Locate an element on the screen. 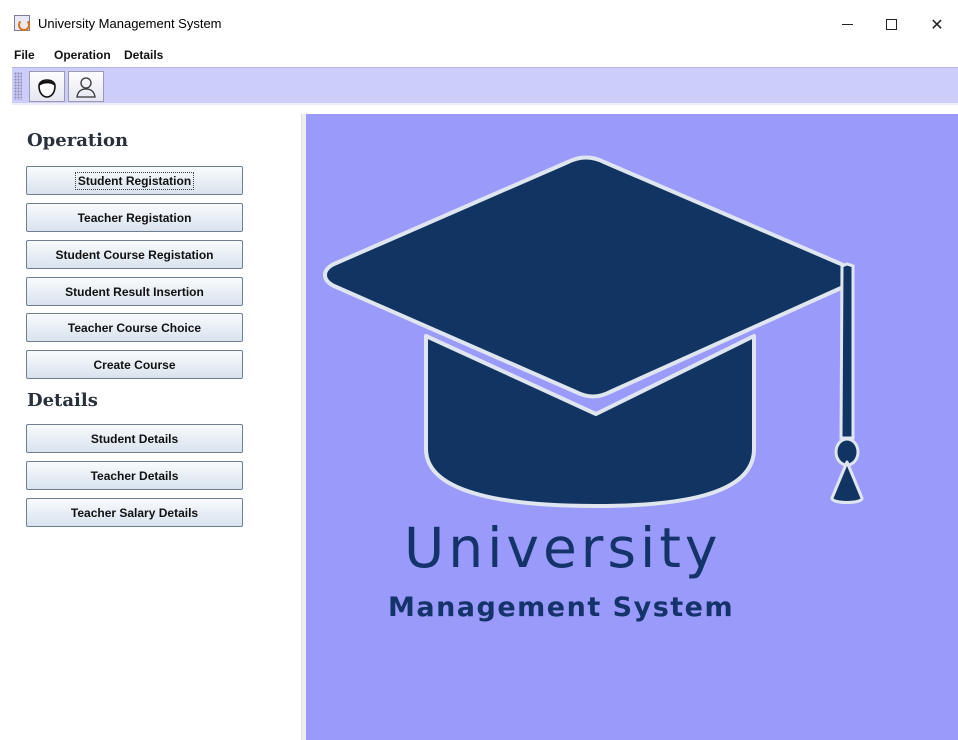 This screenshot has height=740, width=958. button-label: Student Course Registation is located at coordinates (134, 254).